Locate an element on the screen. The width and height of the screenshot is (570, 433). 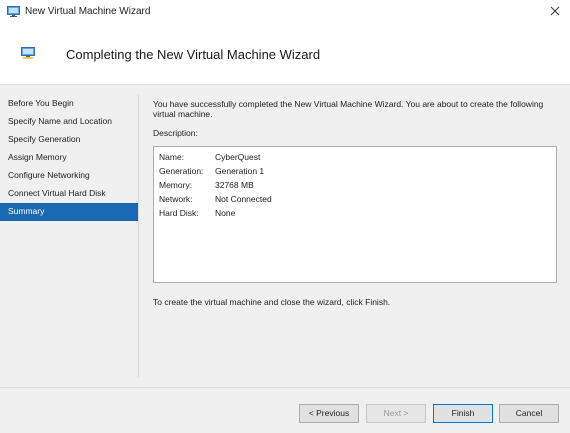
nav-item-specify-generation: Specify Generation is located at coordinates (69, 140).